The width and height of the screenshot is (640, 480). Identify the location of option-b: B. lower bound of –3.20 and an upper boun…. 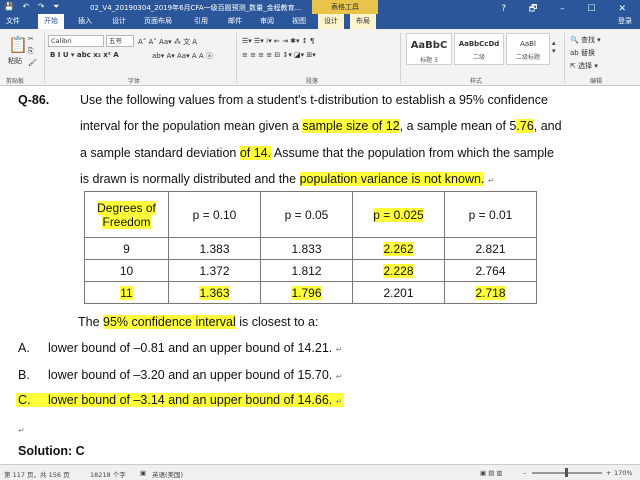
(180, 375).